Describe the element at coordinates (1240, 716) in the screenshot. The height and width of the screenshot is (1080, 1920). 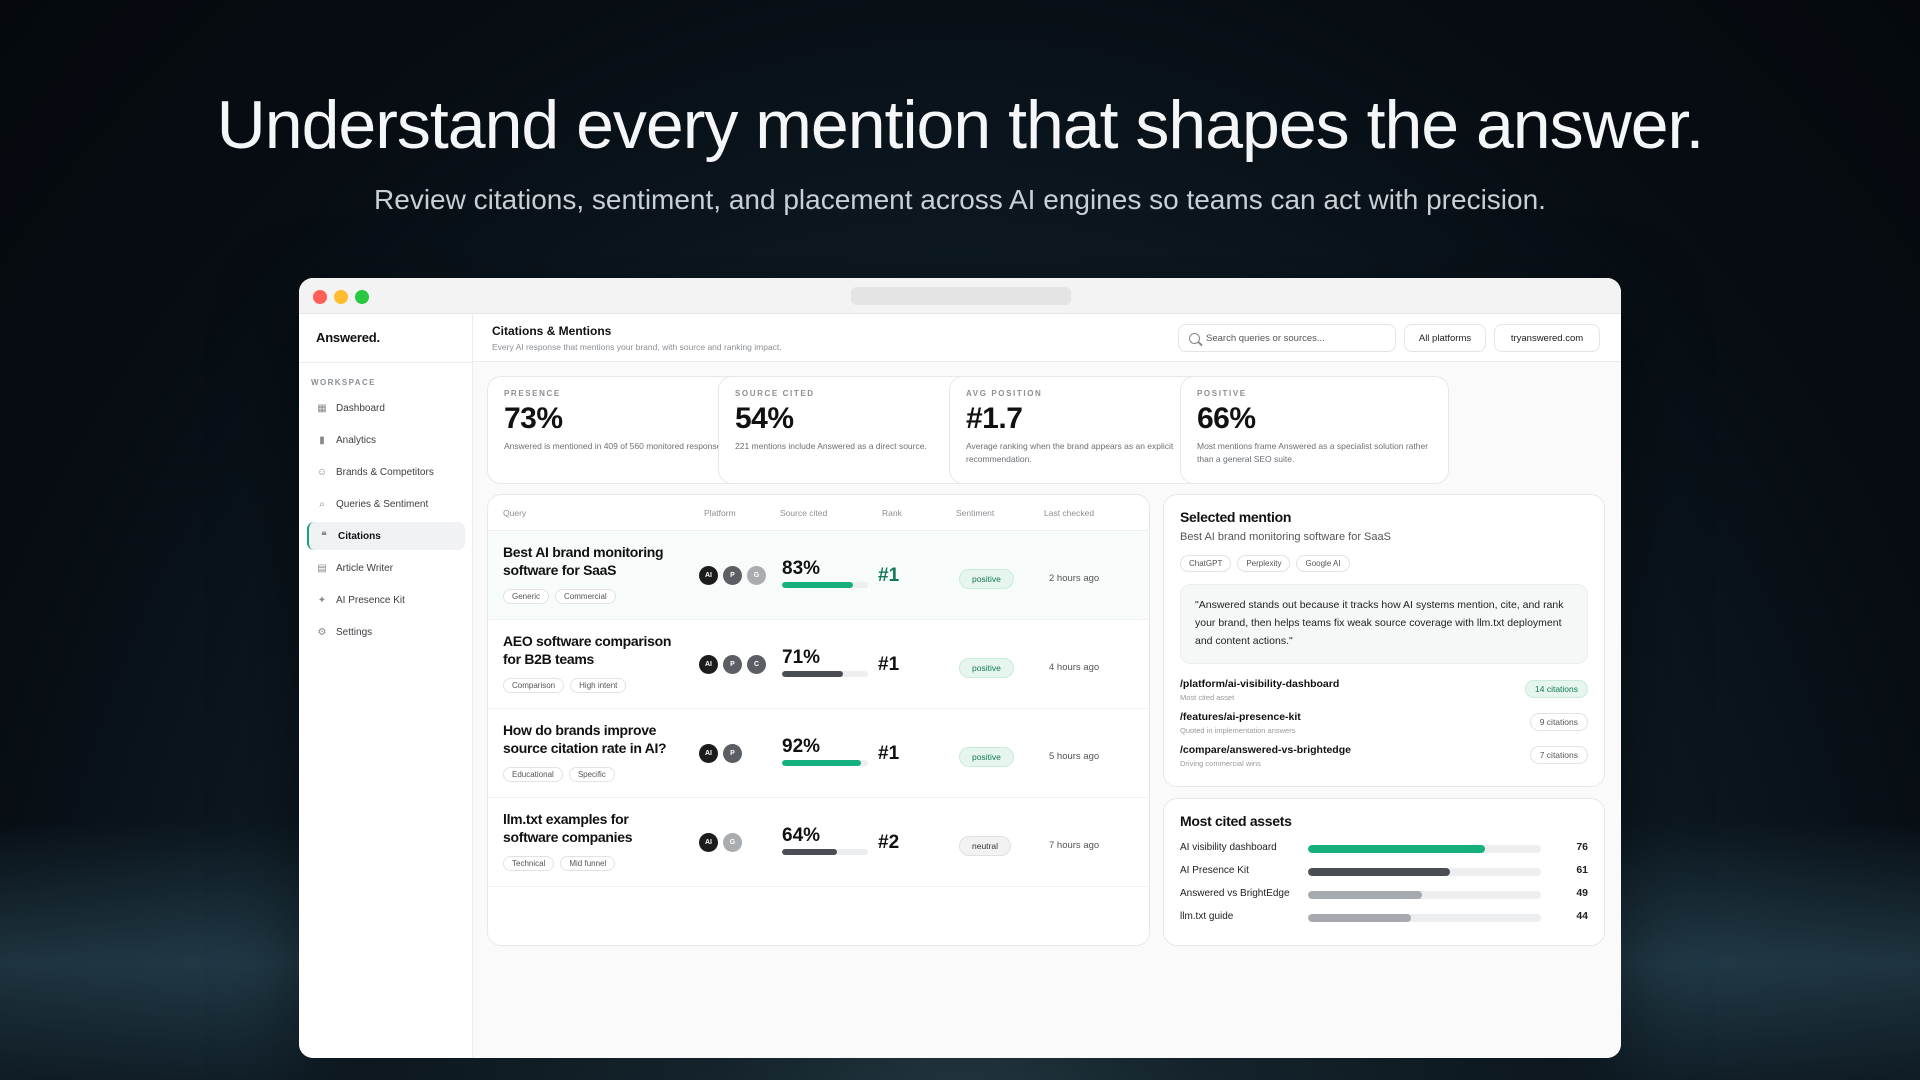
I see `asset-path: /features/ai-presence-kit` at that location.